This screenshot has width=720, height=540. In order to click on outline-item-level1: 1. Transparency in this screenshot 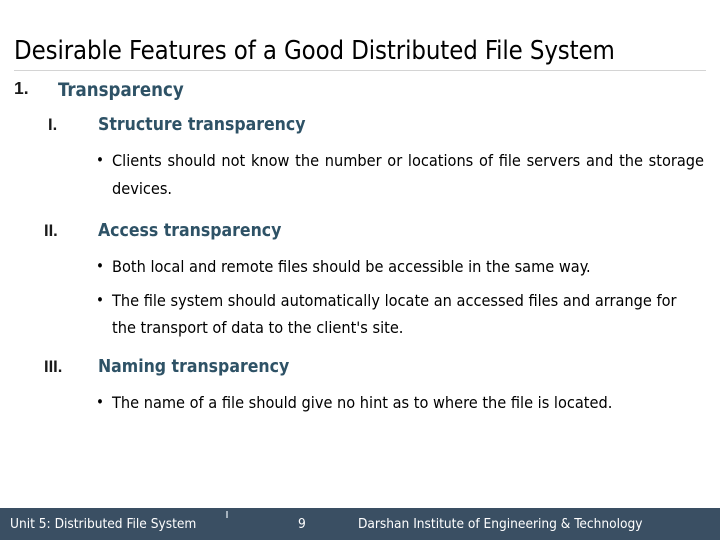, I will do `click(360, 91)`.